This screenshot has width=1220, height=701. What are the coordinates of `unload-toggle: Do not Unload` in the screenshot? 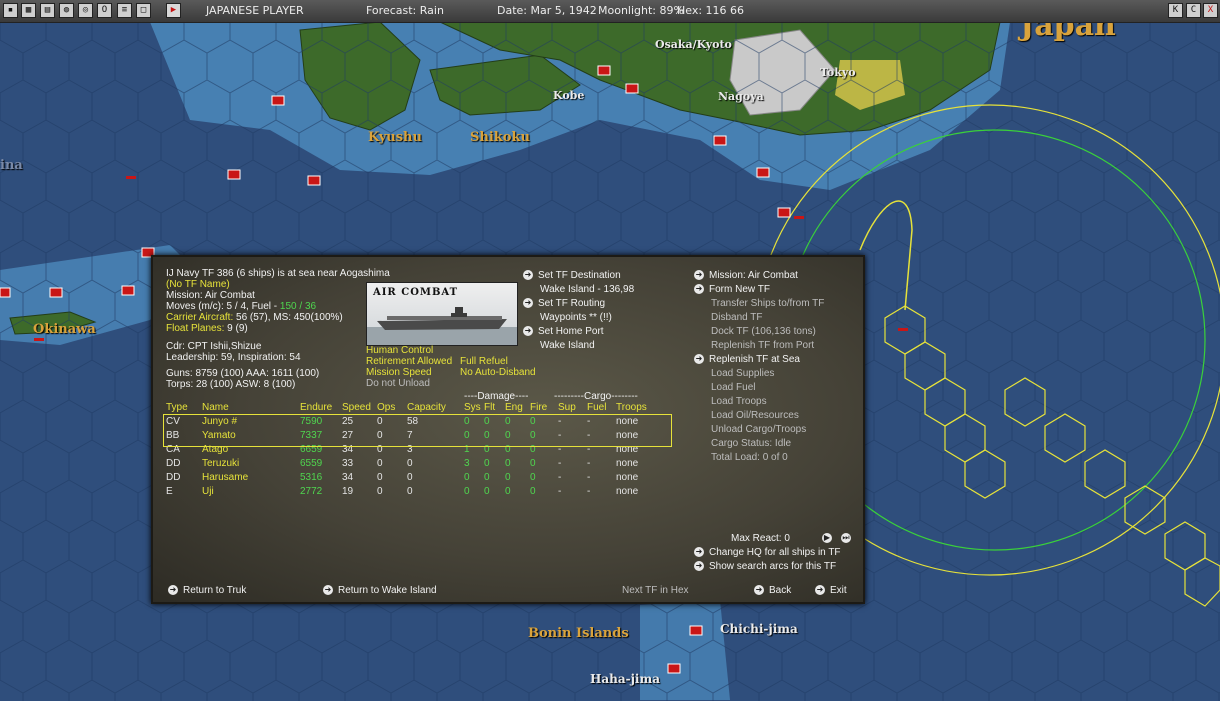 It's located at (398, 383).